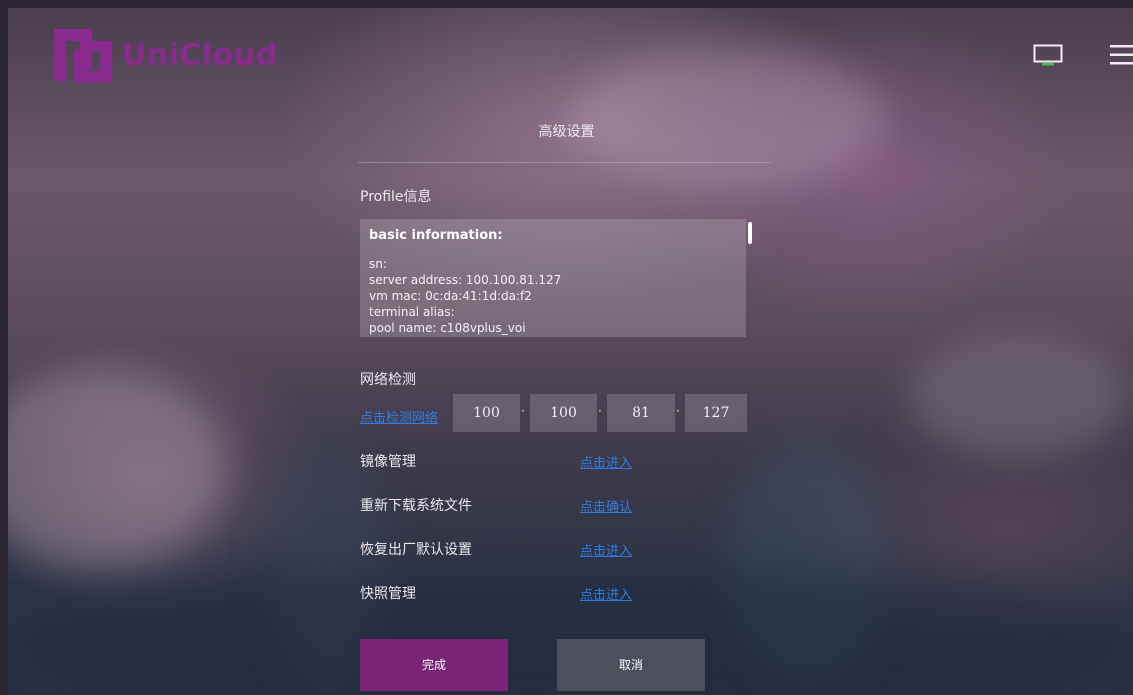 The height and width of the screenshot is (695, 1133). I want to click on profile-line: sn:, so click(378, 264).